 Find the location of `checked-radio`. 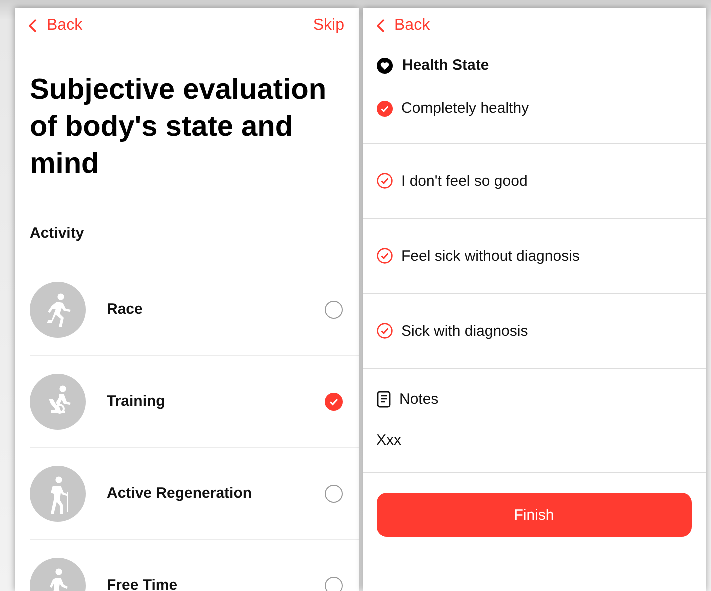

checked-radio is located at coordinates (333, 401).